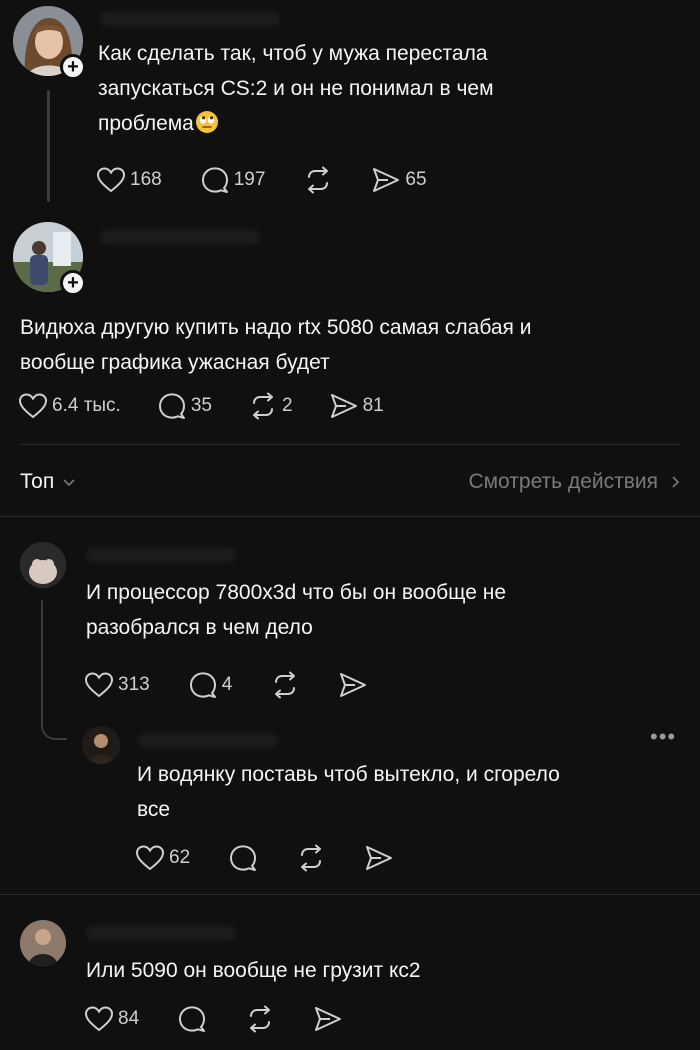  I want to click on reply-button: 4, so click(210, 685).